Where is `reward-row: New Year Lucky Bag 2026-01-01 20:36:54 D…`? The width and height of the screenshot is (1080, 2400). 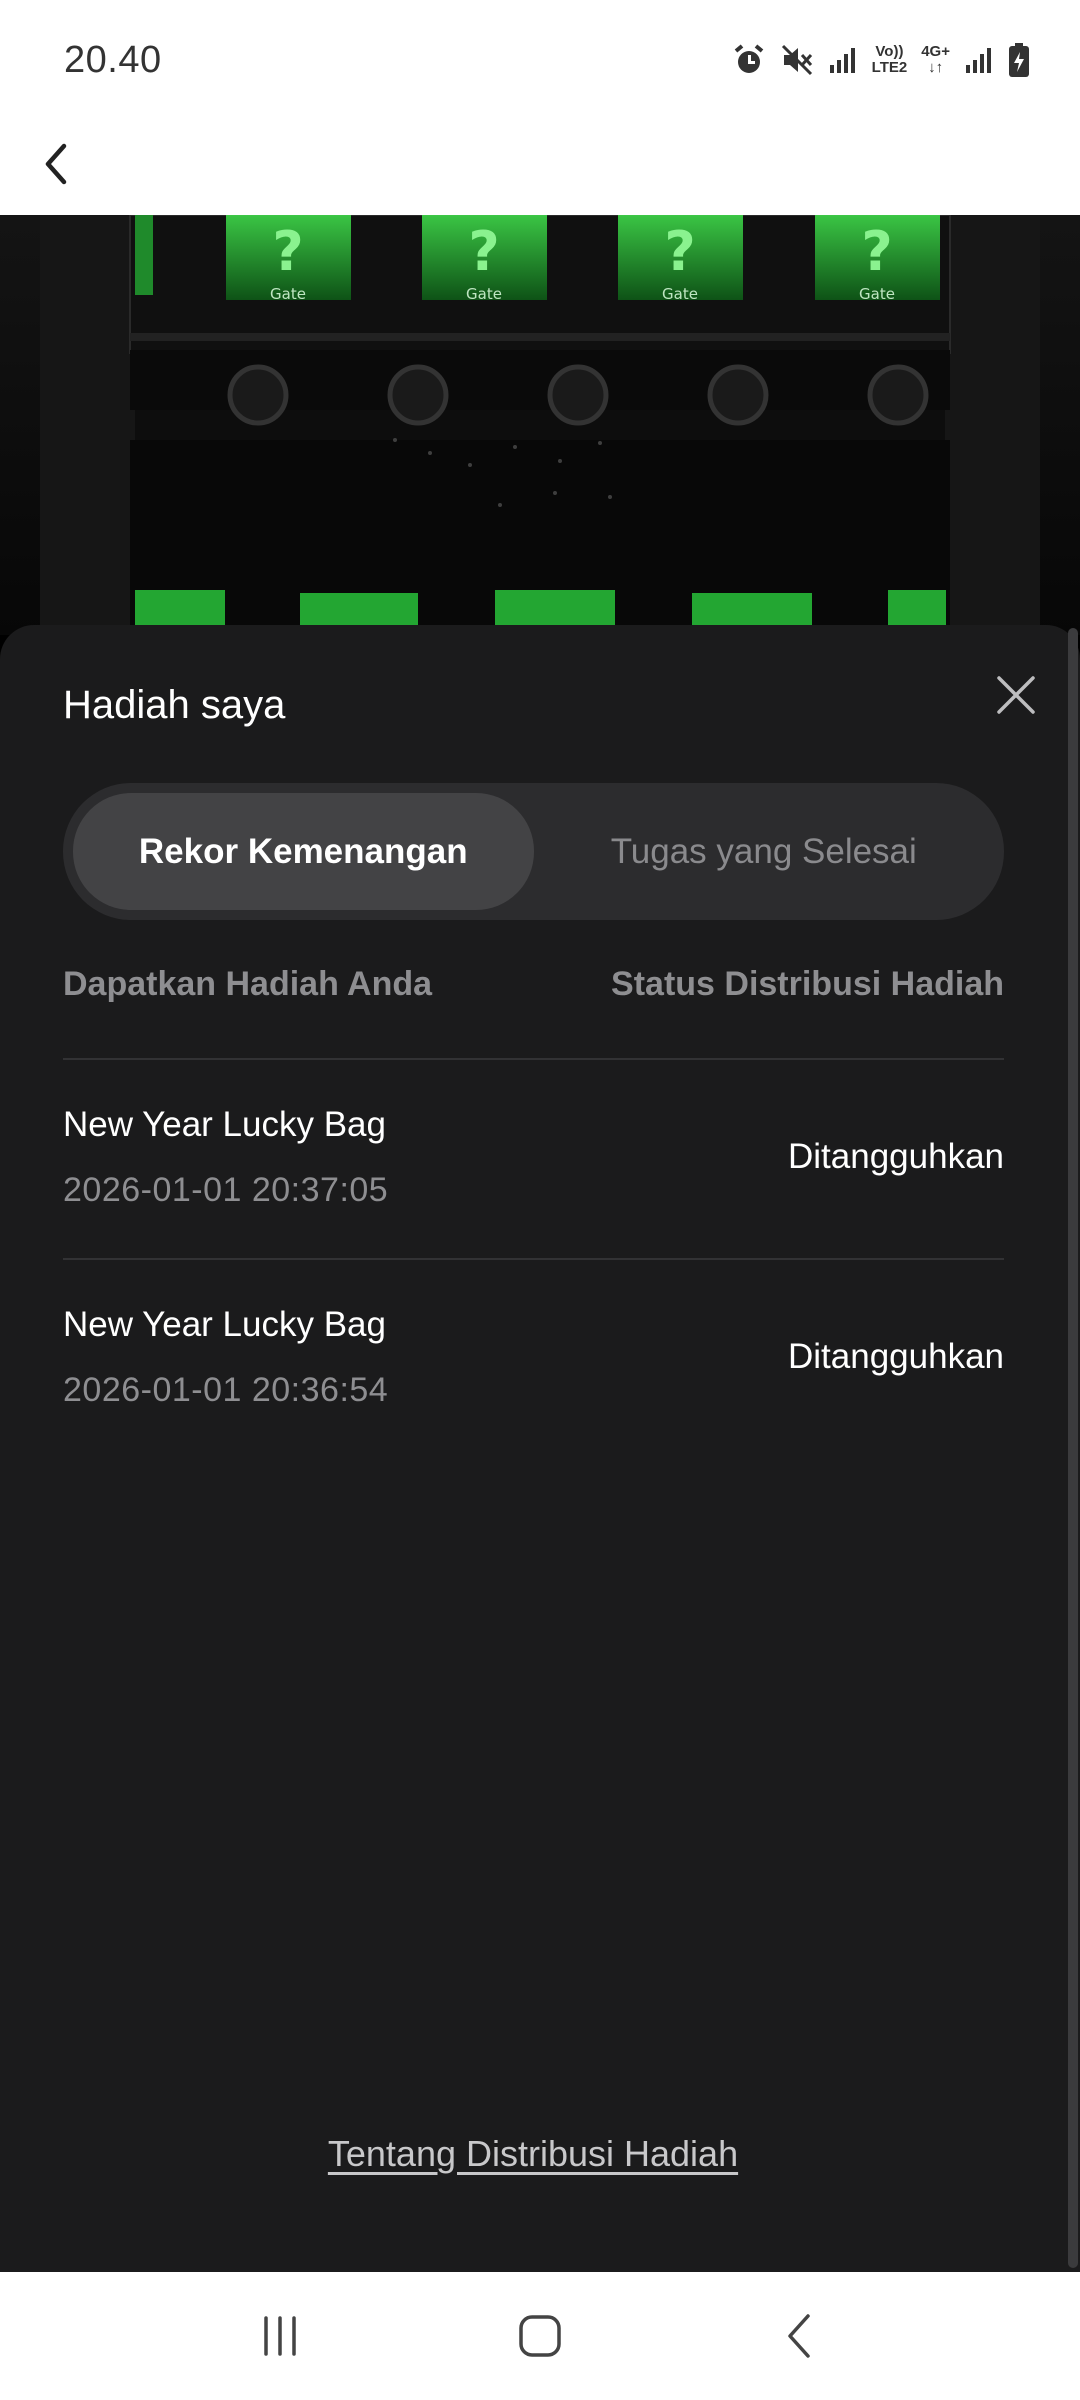 reward-row: New Year Lucky Bag 2026-01-01 20:36:54 D… is located at coordinates (533, 1380).